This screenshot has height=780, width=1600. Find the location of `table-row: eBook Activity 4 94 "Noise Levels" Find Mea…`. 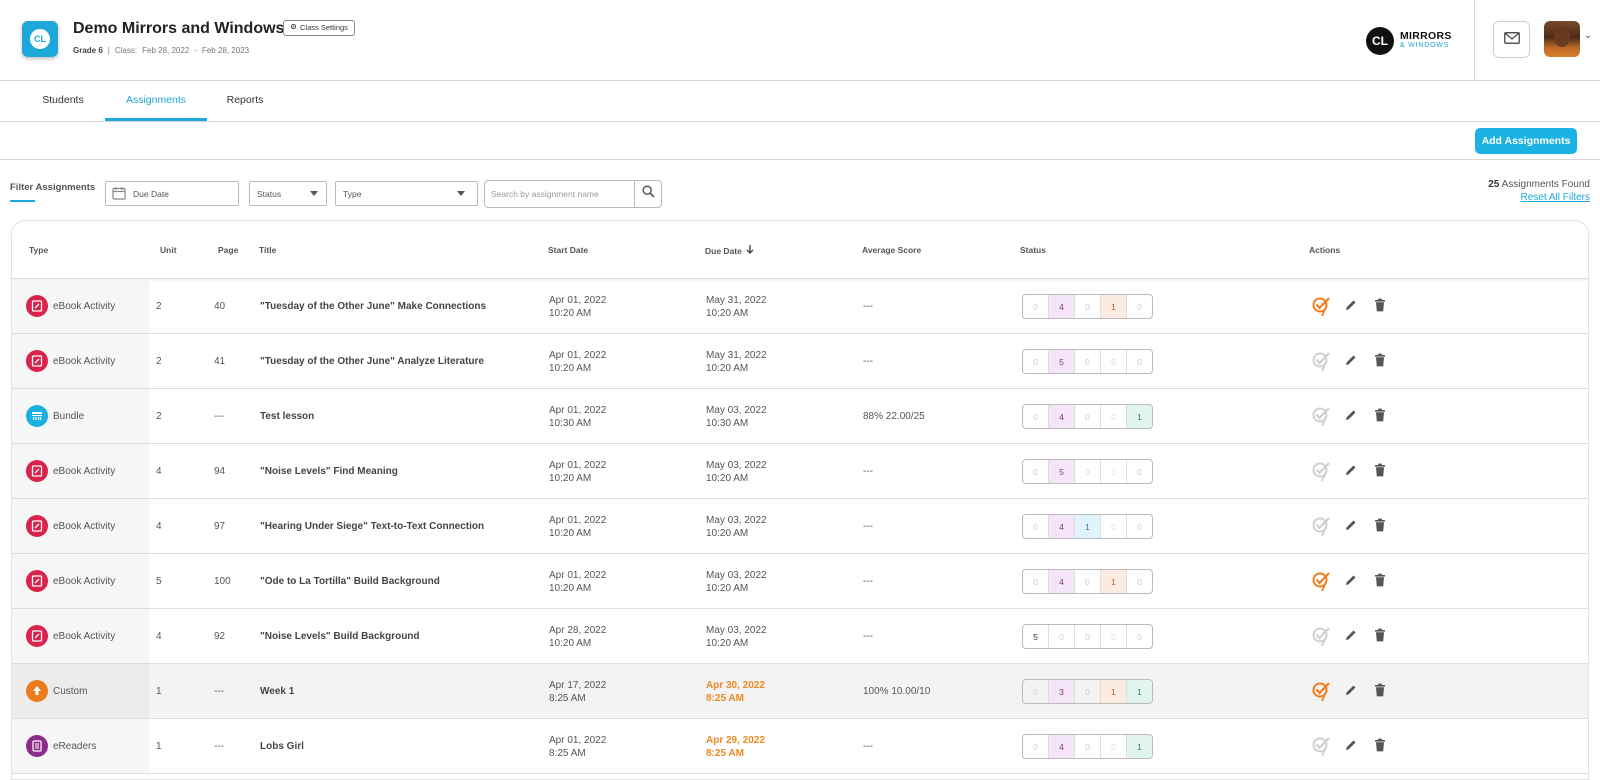

table-row: eBook Activity 4 94 "Noise Levels" Find Mea… is located at coordinates (800, 471).